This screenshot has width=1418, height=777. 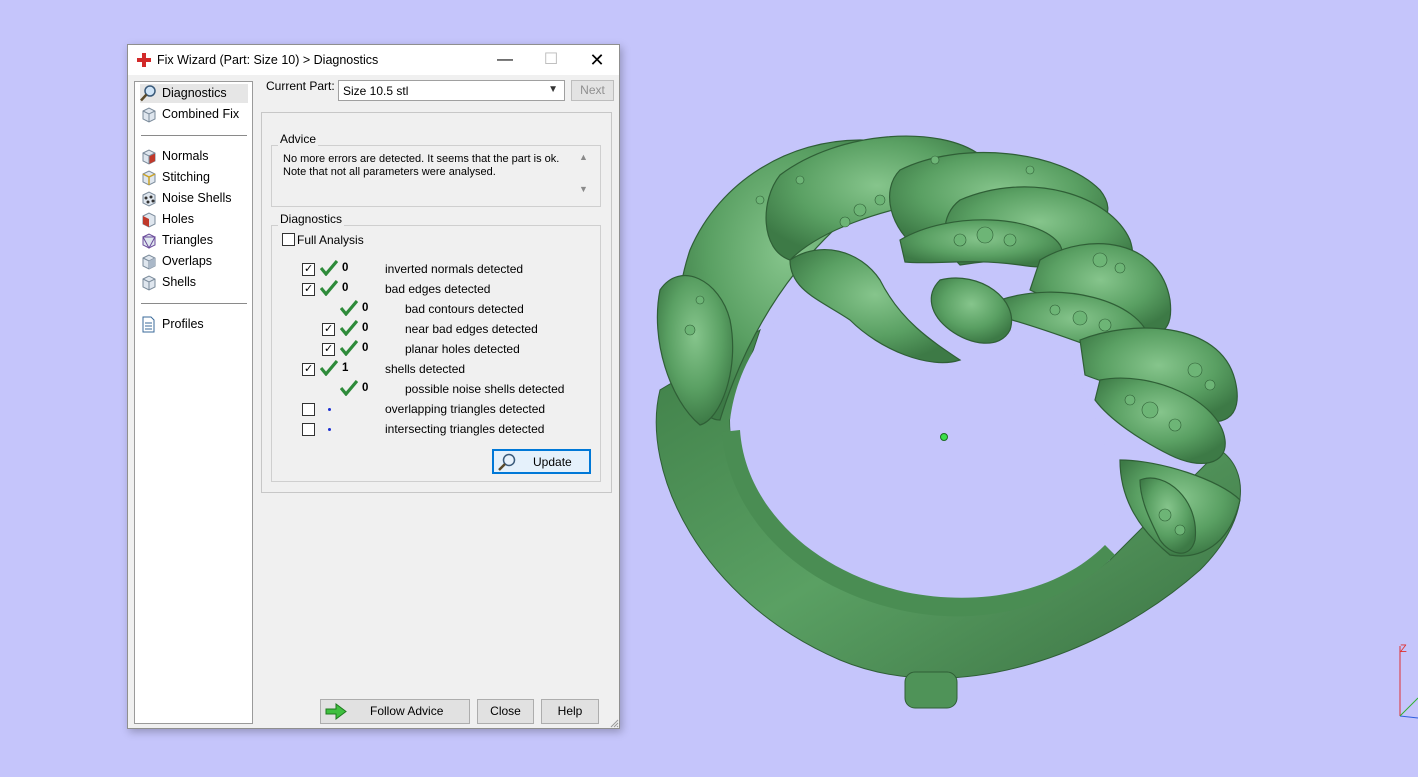 I want to click on axis-z-label: Z, so click(x=1403, y=649).